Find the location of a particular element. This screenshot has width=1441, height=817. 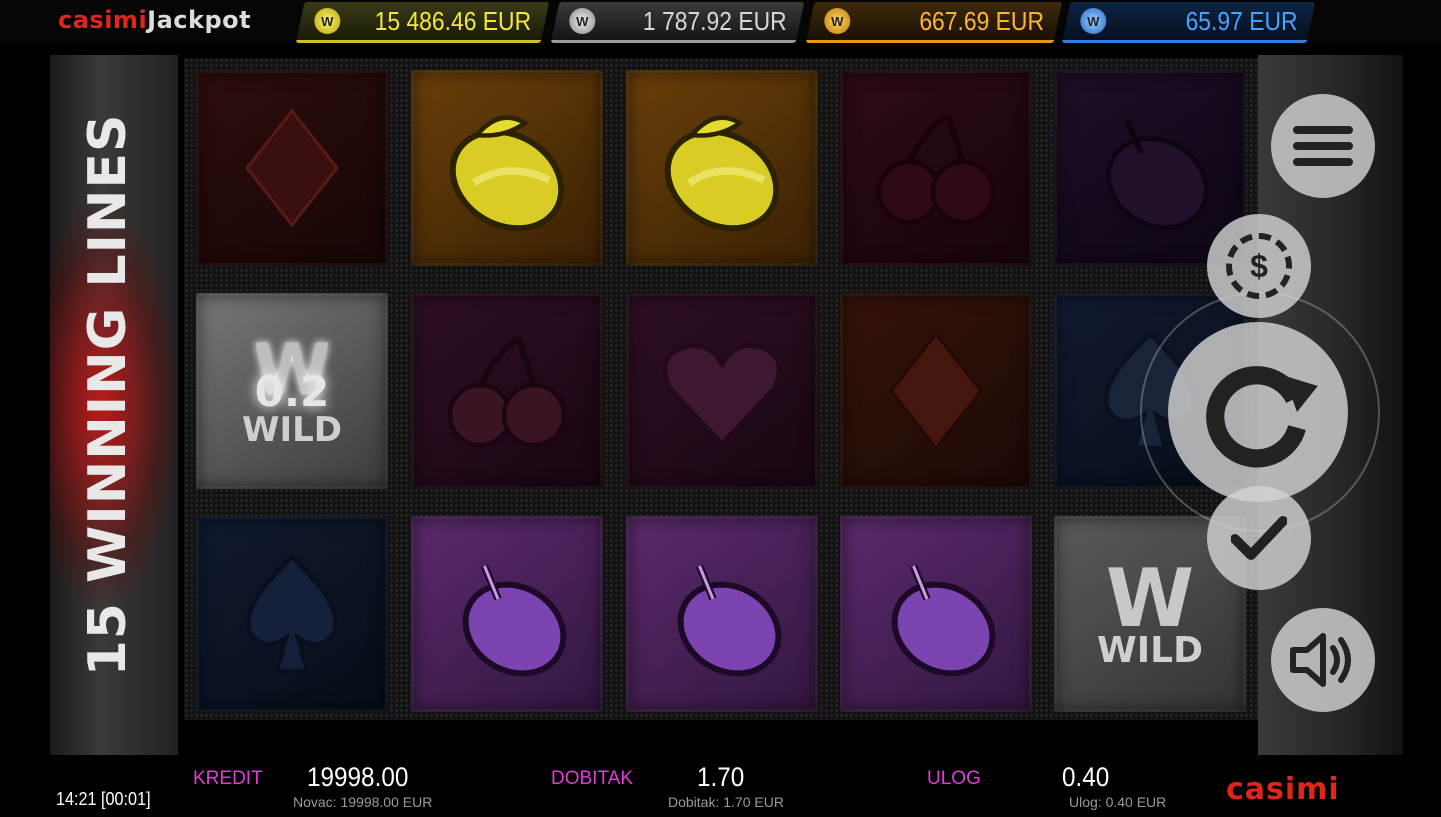

wild-symbol: W WILD is located at coordinates (1150, 611).